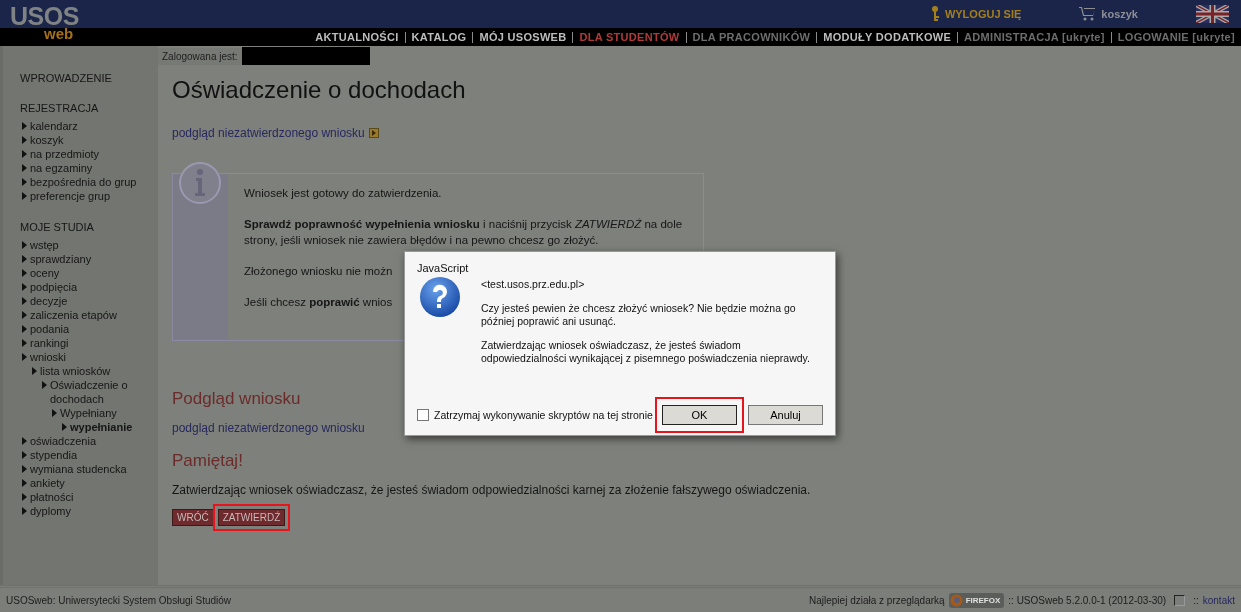 The height and width of the screenshot is (612, 1241). I want to click on cart-icon, so click(1087, 14).